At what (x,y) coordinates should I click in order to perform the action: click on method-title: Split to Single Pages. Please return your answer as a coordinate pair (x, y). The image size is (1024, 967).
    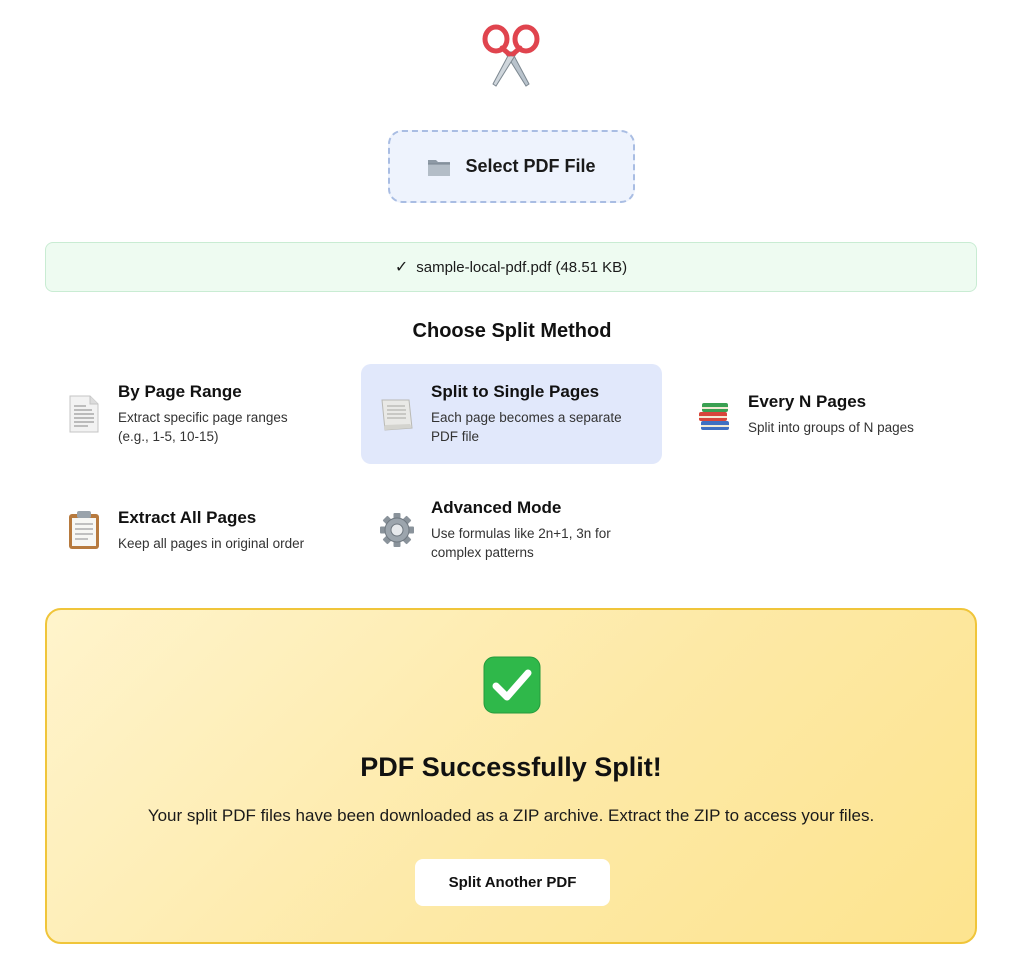
    Looking at the image, I should click on (515, 391).